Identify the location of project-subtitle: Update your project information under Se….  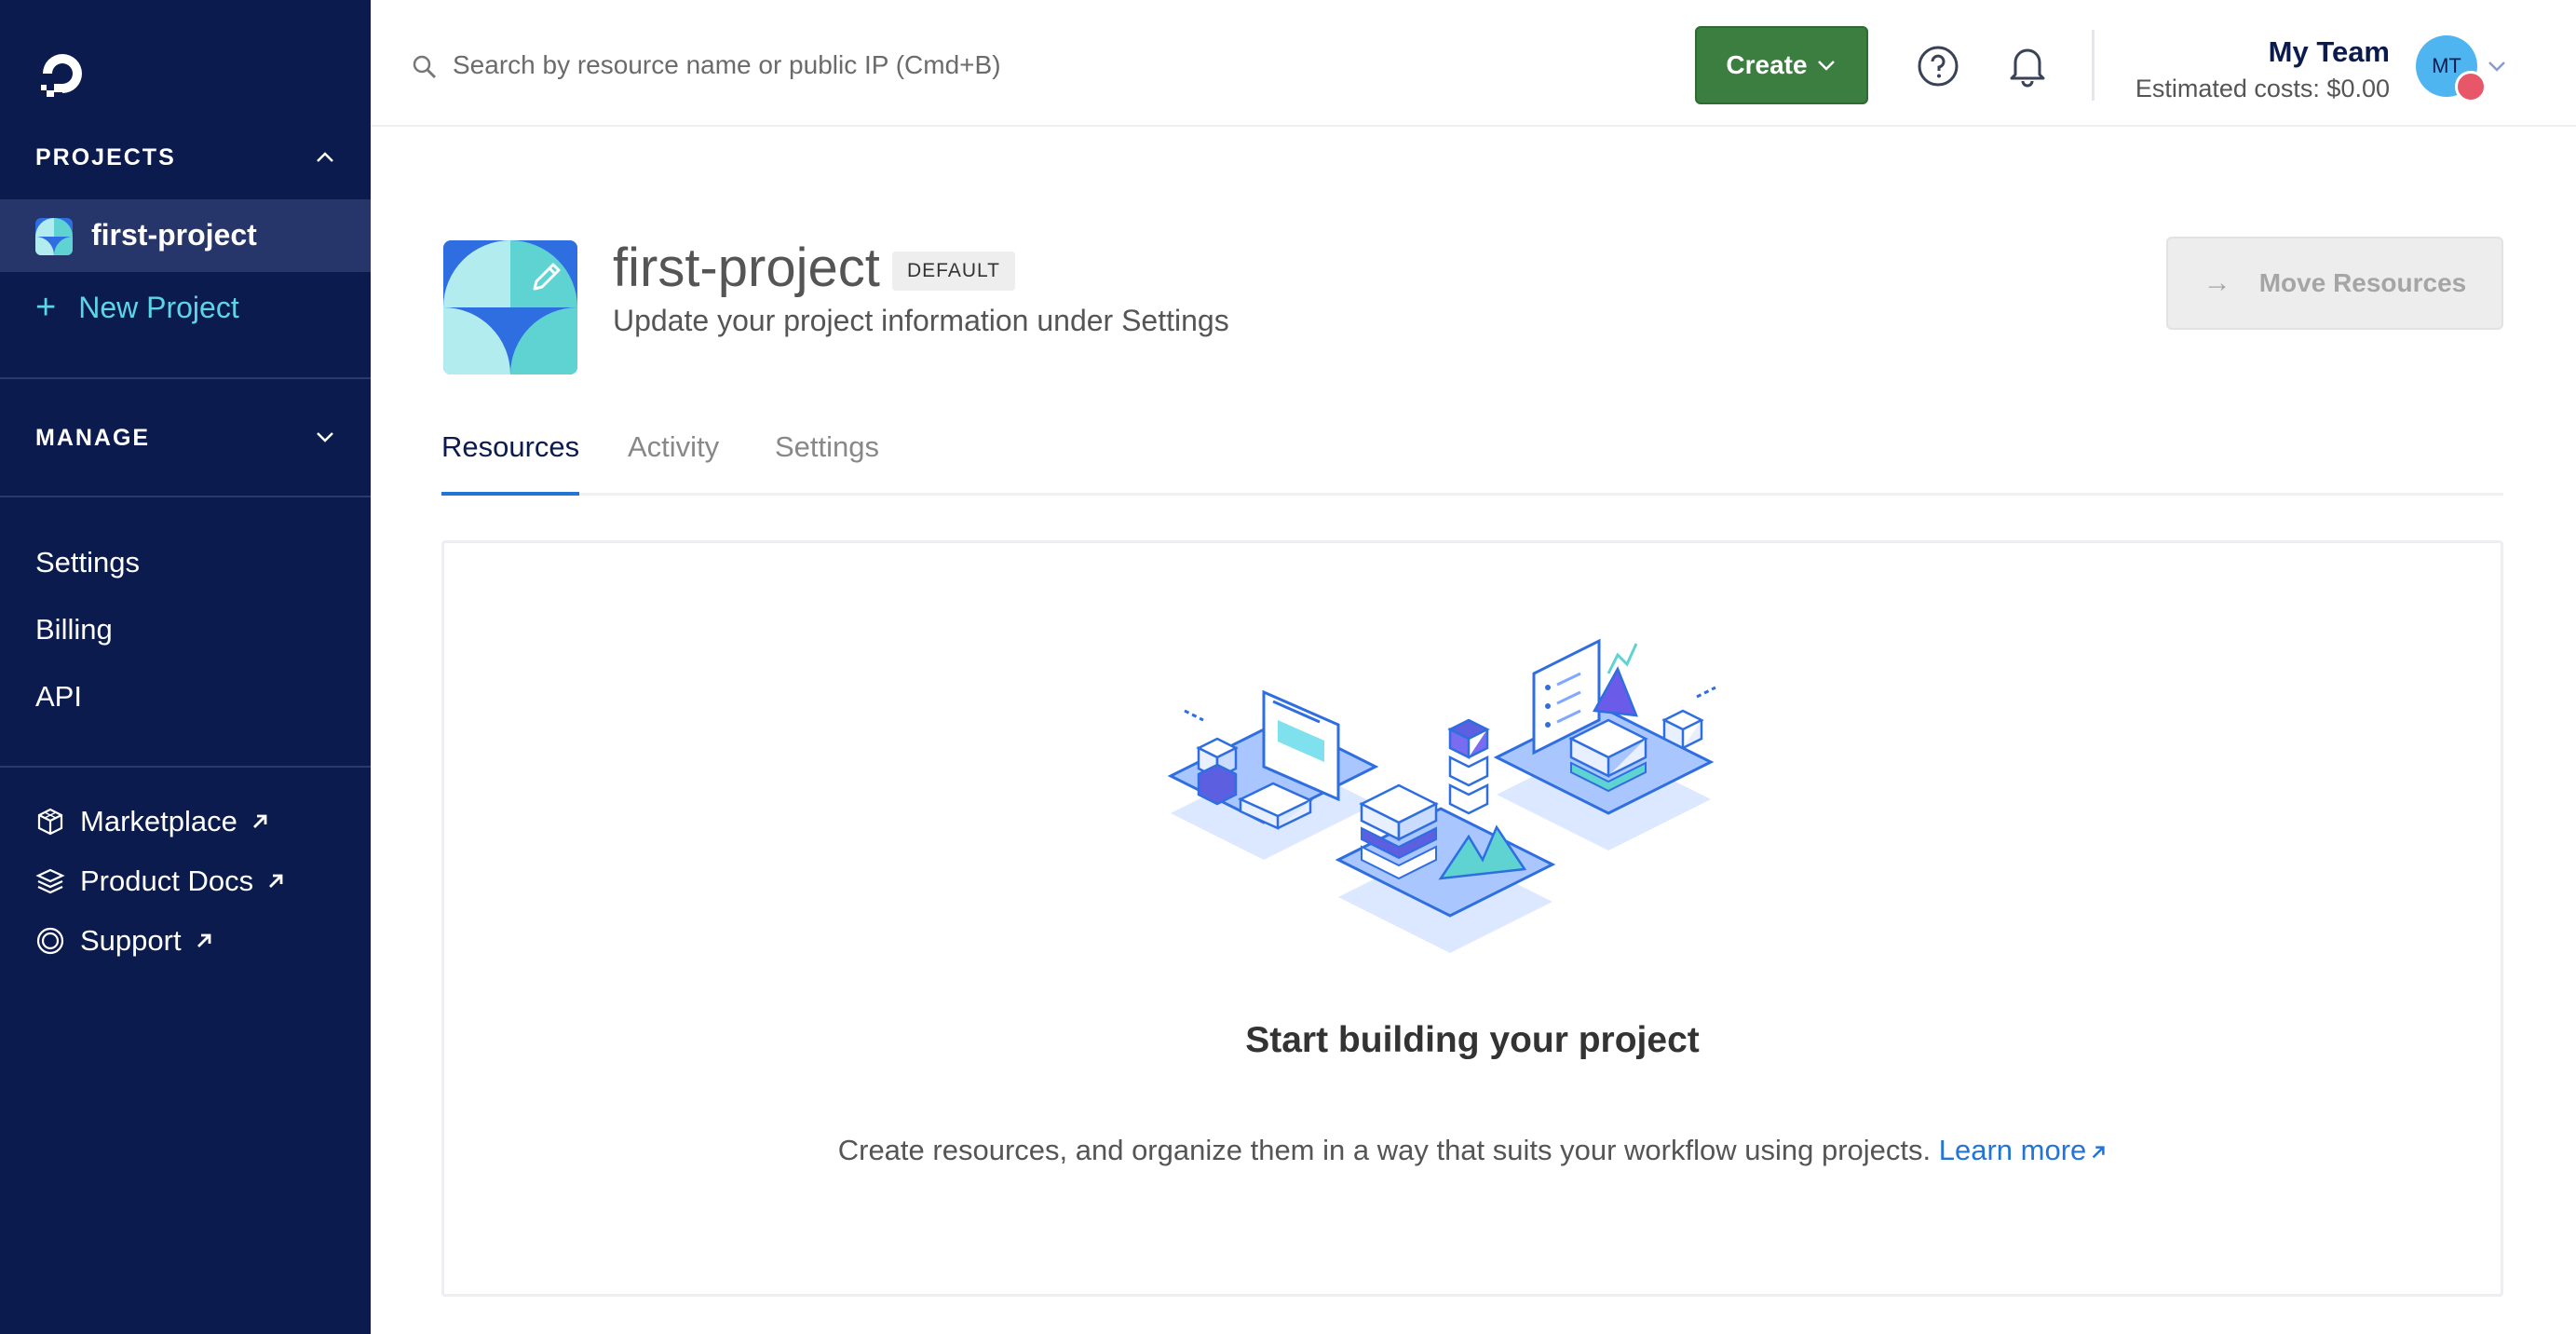
(921, 320).